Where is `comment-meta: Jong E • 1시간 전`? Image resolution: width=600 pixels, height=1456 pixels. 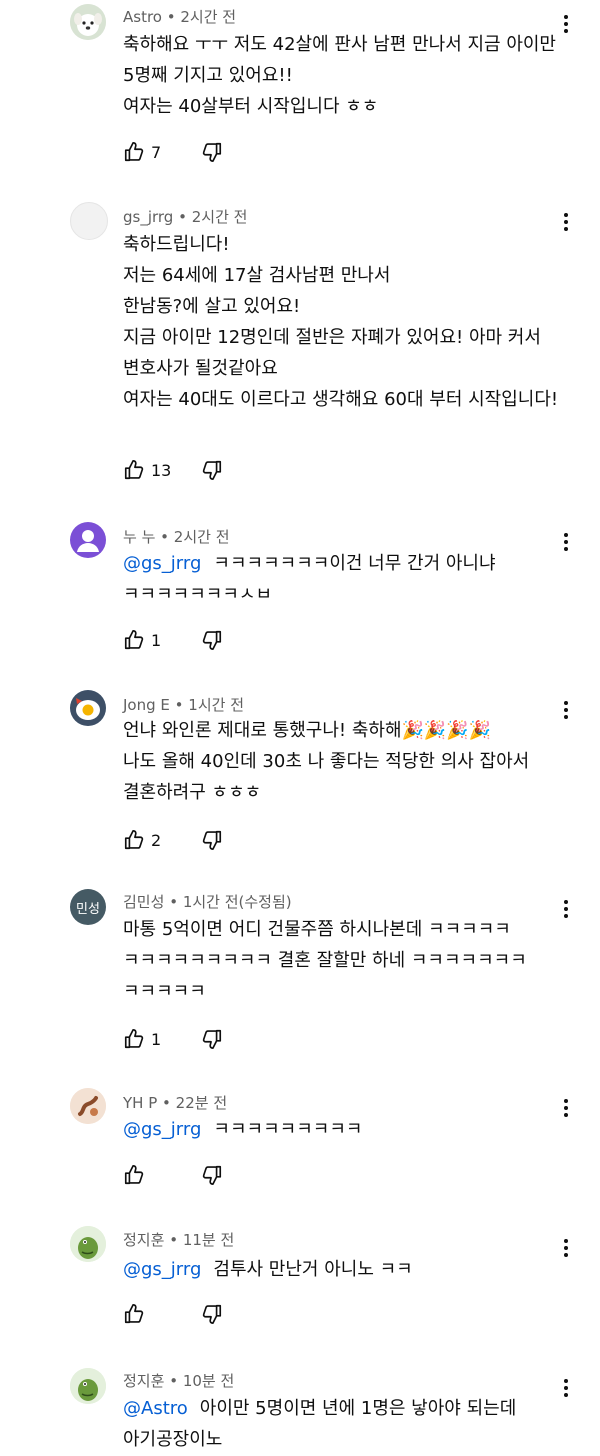
comment-meta: Jong E • 1시간 전 is located at coordinates (183, 704).